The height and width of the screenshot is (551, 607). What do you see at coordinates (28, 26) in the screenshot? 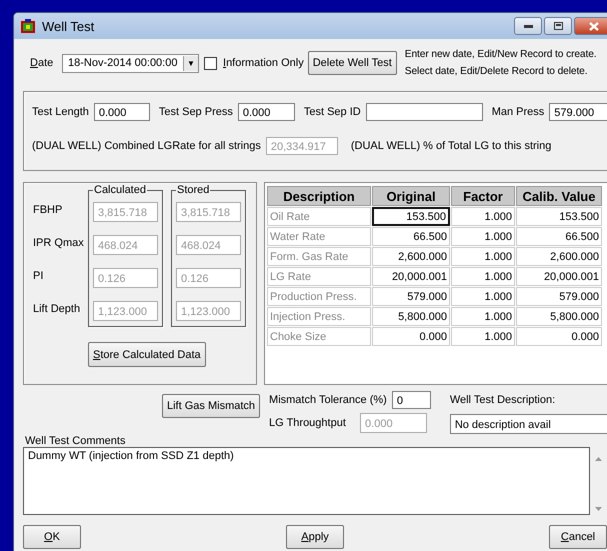
I see `app-icon` at bounding box center [28, 26].